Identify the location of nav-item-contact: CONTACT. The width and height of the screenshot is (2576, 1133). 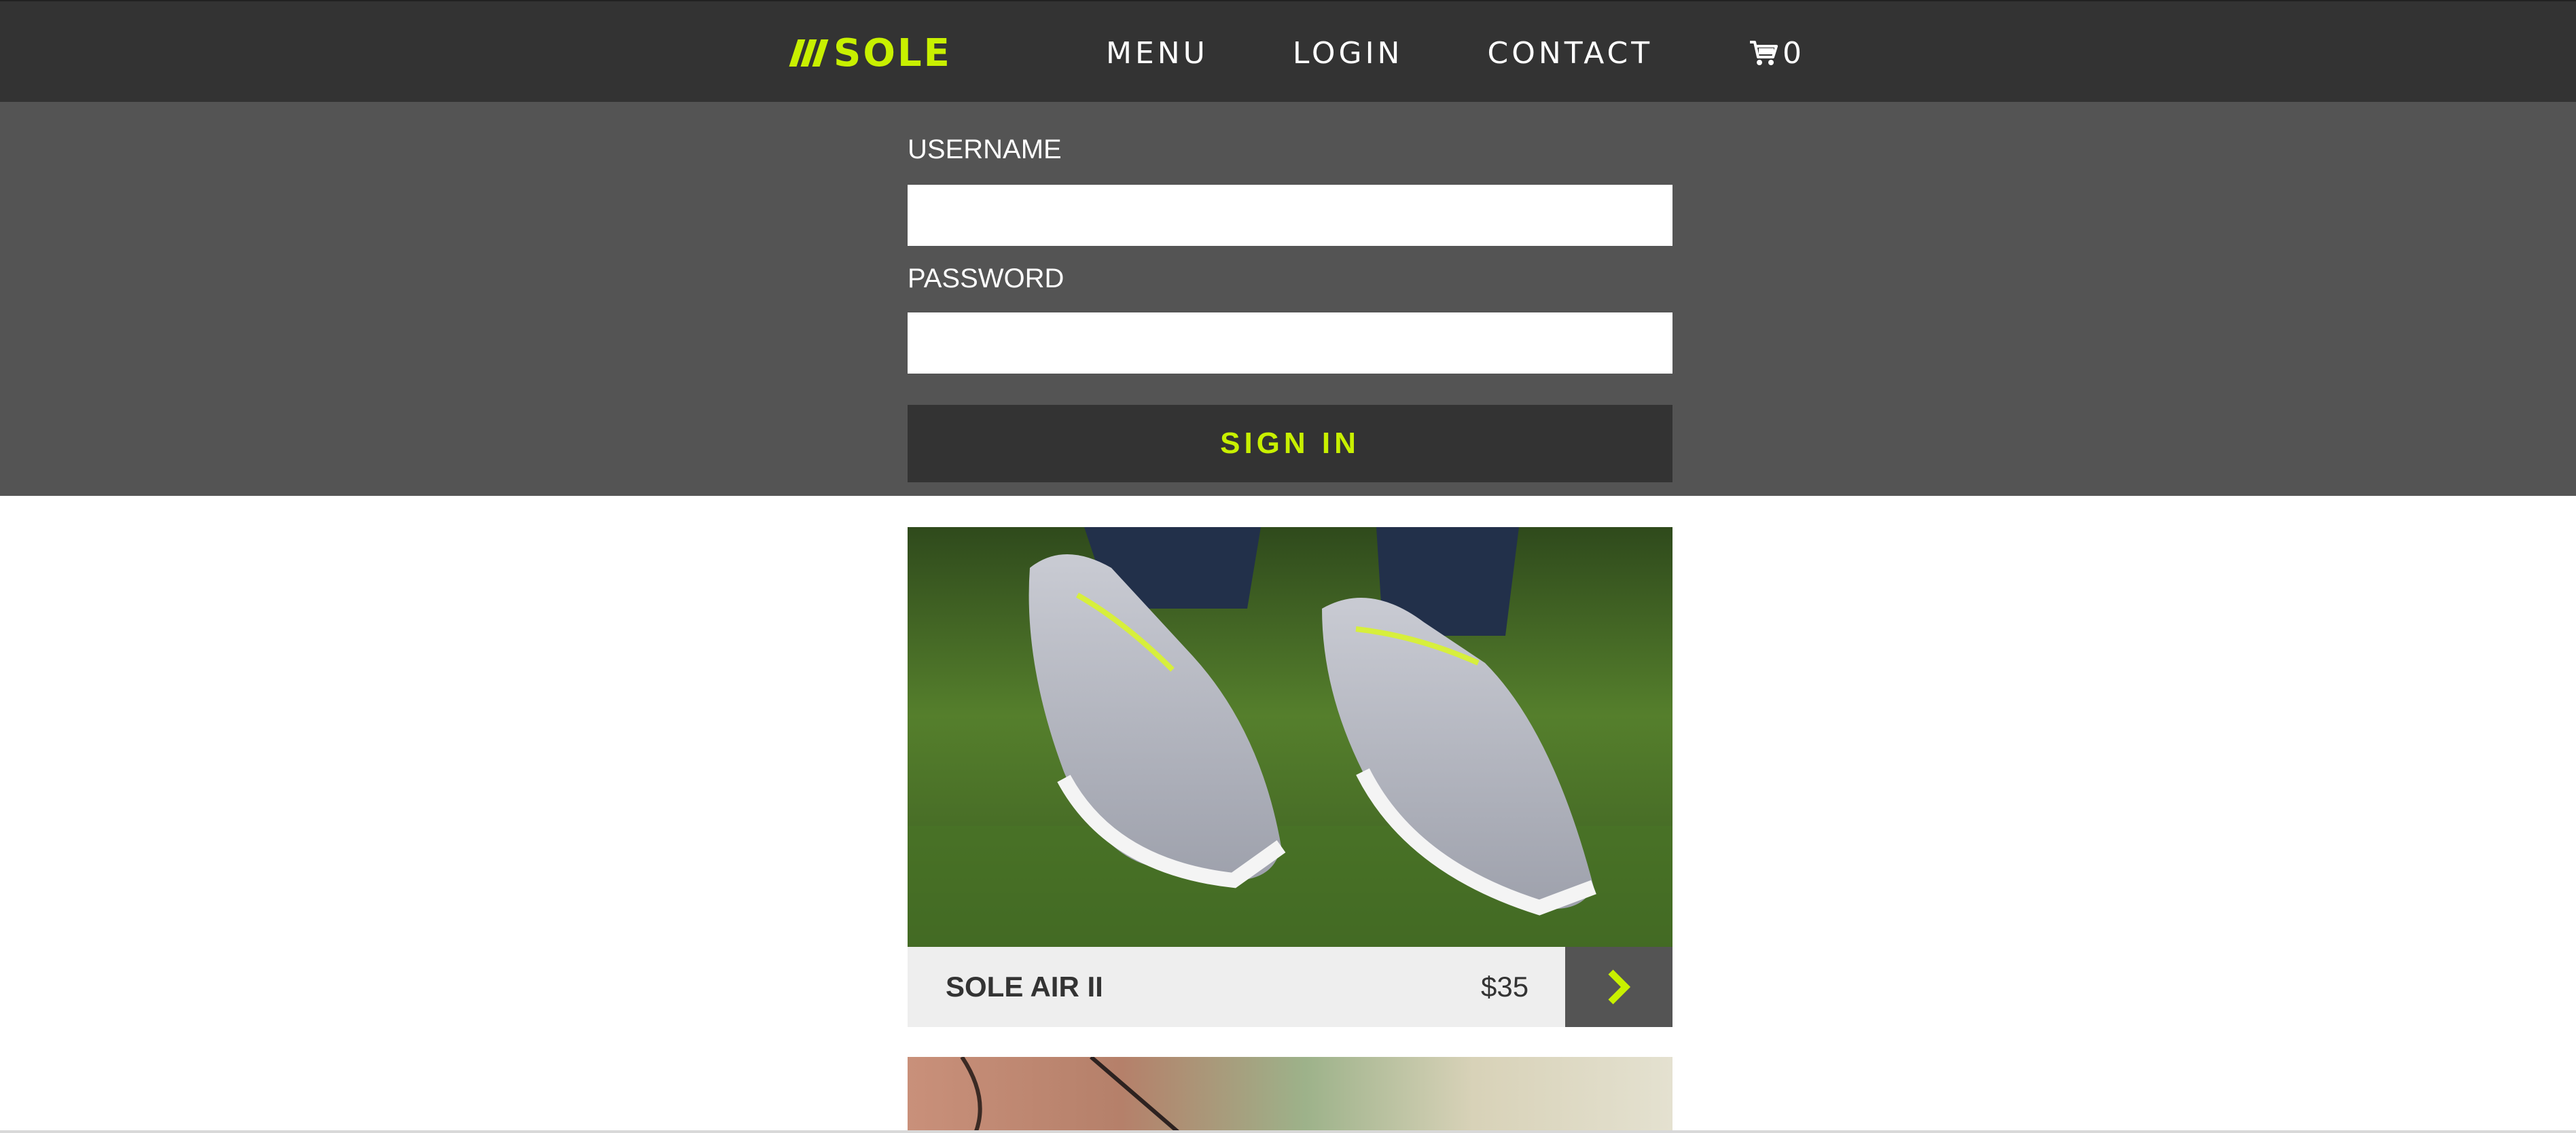
(1570, 54).